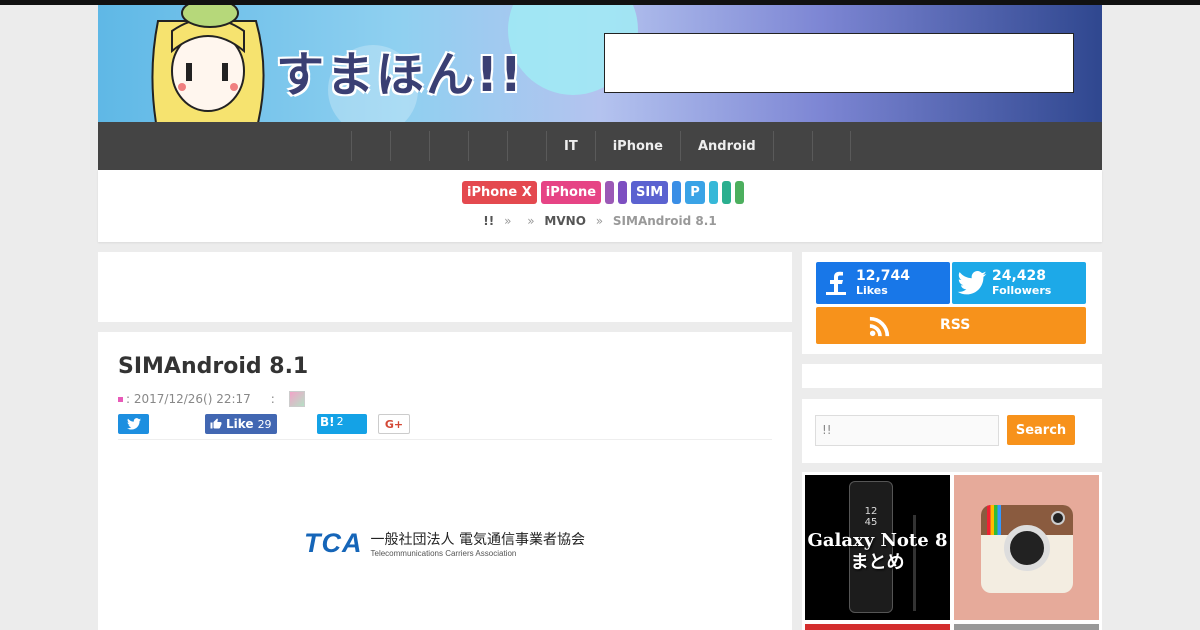 Image resolution: width=1200 pixels, height=630 pixels. I want to click on breadcrumb: !! » » MVNO » SIMAndroid 8.1, so click(600, 221).